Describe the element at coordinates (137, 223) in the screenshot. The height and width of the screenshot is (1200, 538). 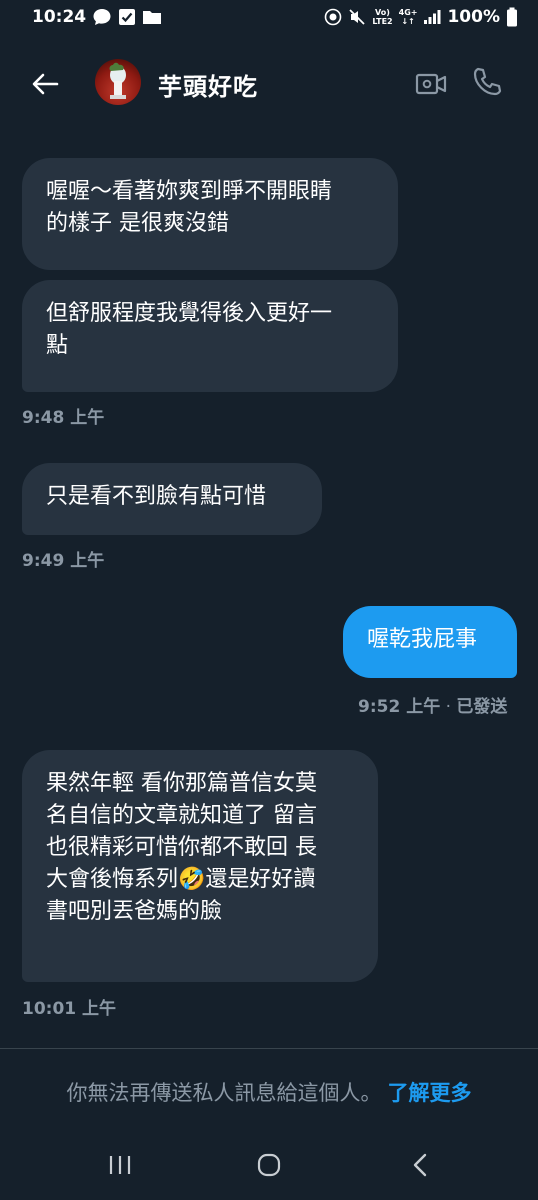
I see `message-line: 的樣子 是很爽沒錯` at that location.